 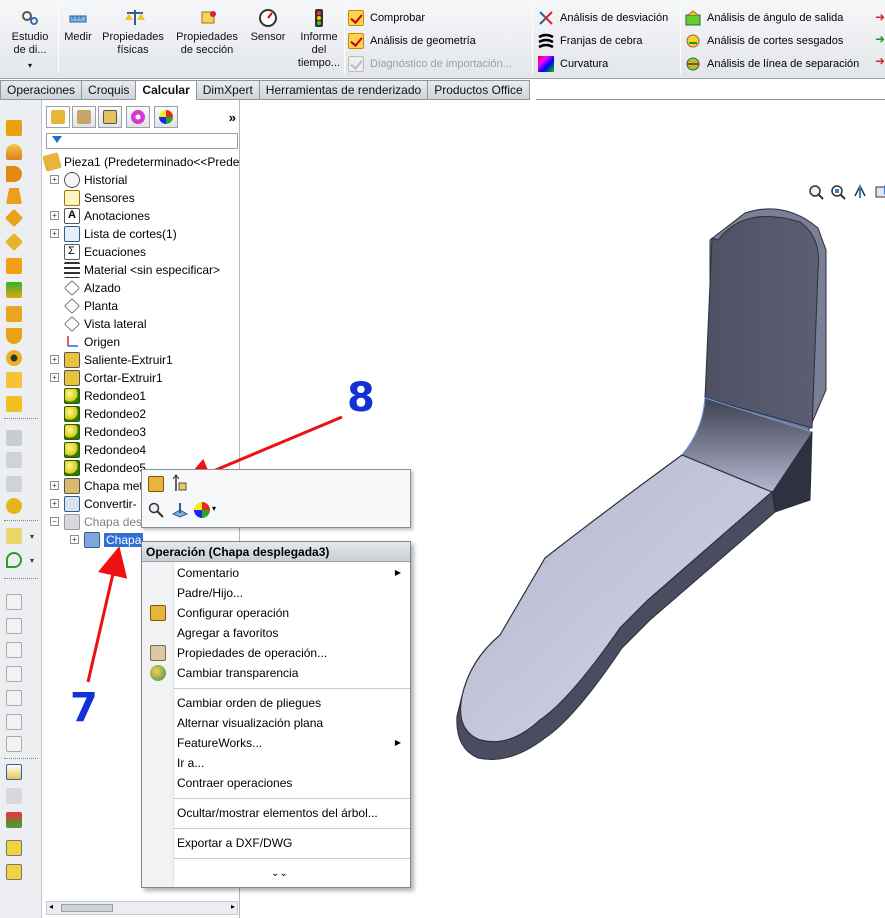 I want to click on more-tabs-button: », so click(x=232, y=117).